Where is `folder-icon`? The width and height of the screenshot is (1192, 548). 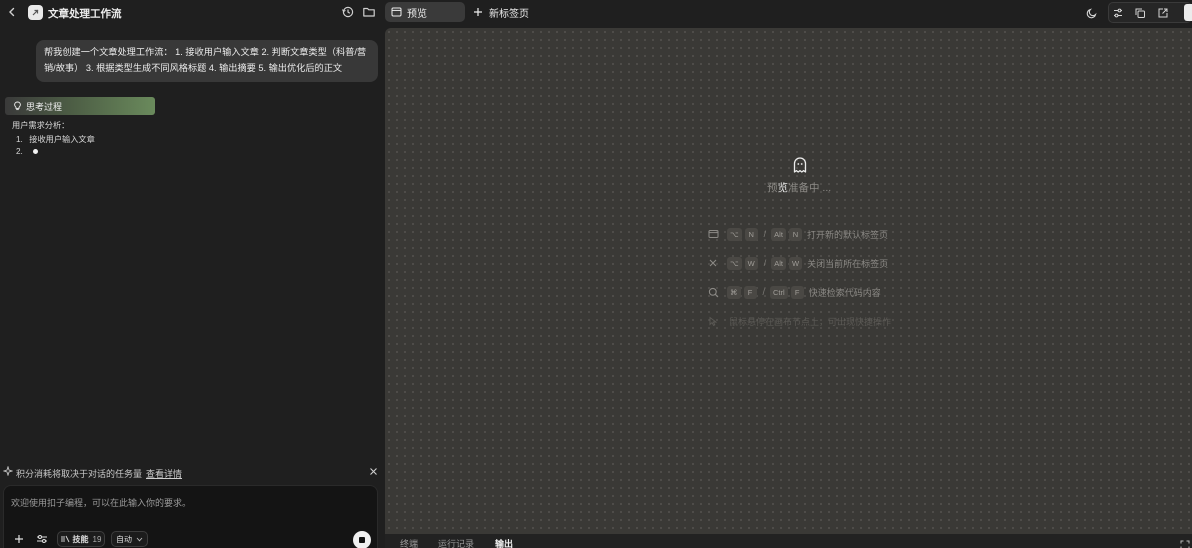
folder-icon is located at coordinates (369, 12).